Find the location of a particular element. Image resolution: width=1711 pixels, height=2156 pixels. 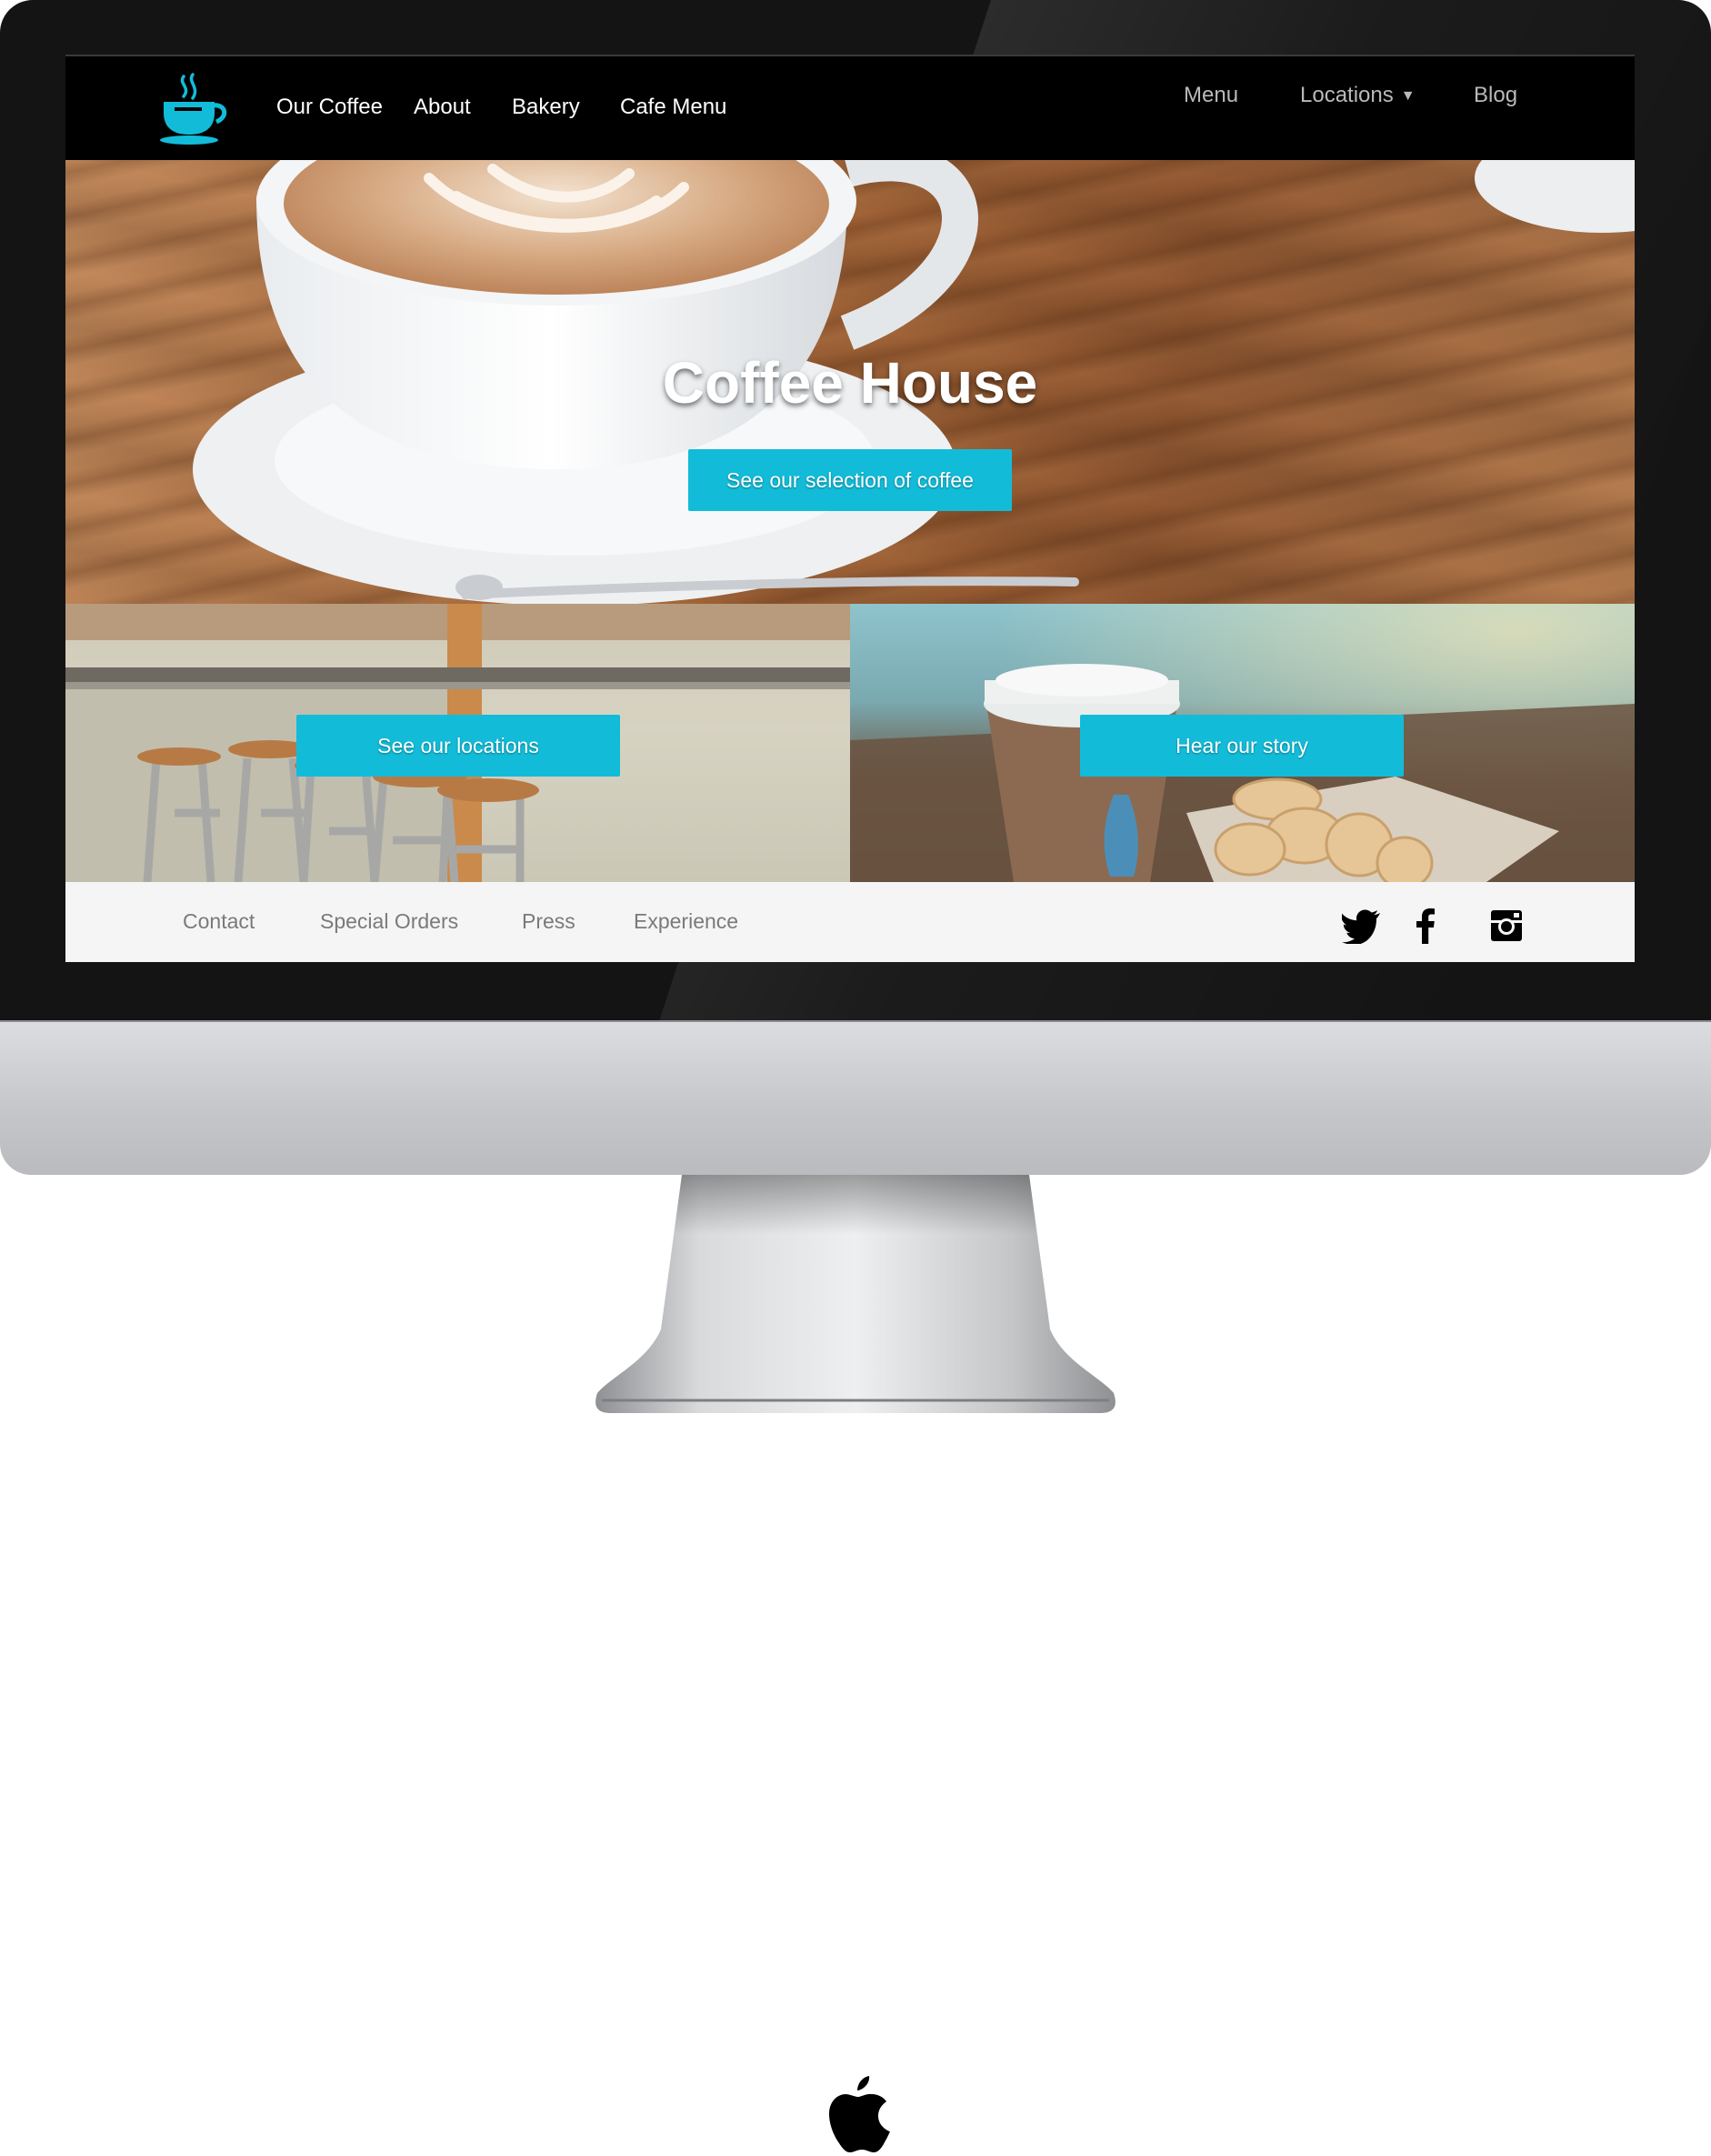

footer-link-press: Press is located at coordinates (548, 921).